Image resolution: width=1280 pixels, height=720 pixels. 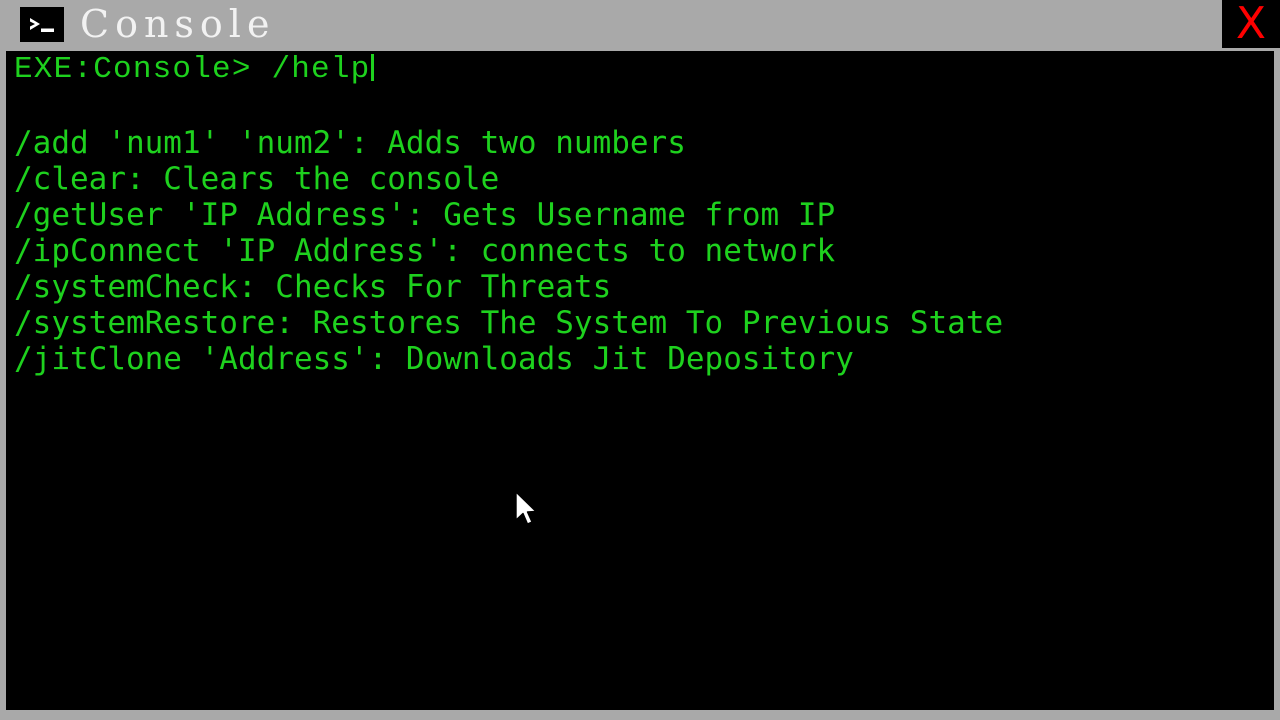 What do you see at coordinates (42, 24) in the screenshot?
I see `terminal-prompt-icon` at bounding box center [42, 24].